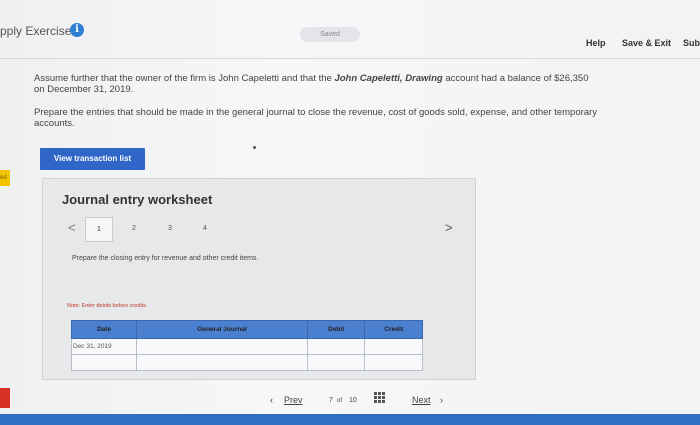 The height and width of the screenshot is (425, 700). What do you see at coordinates (72, 227) in the screenshot?
I see `worksheet-prev-arrow: <` at bounding box center [72, 227].